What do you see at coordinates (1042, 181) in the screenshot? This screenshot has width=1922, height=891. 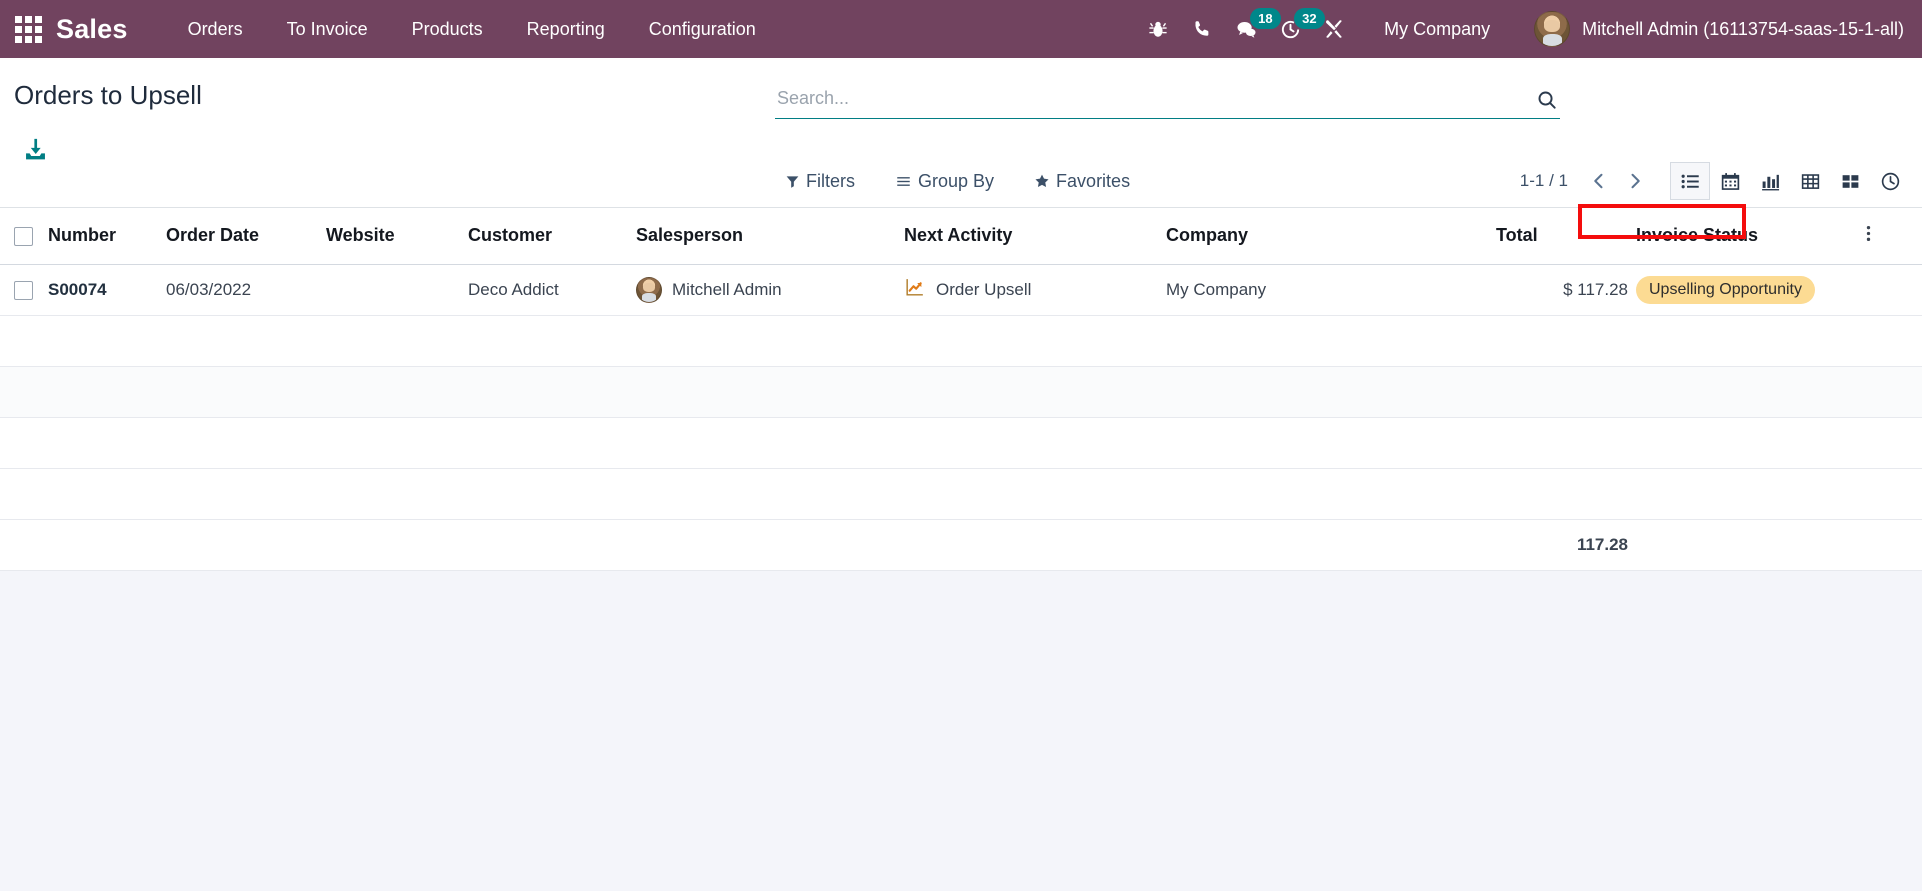 I see `star-icon` at bounding box center [1042, 181].